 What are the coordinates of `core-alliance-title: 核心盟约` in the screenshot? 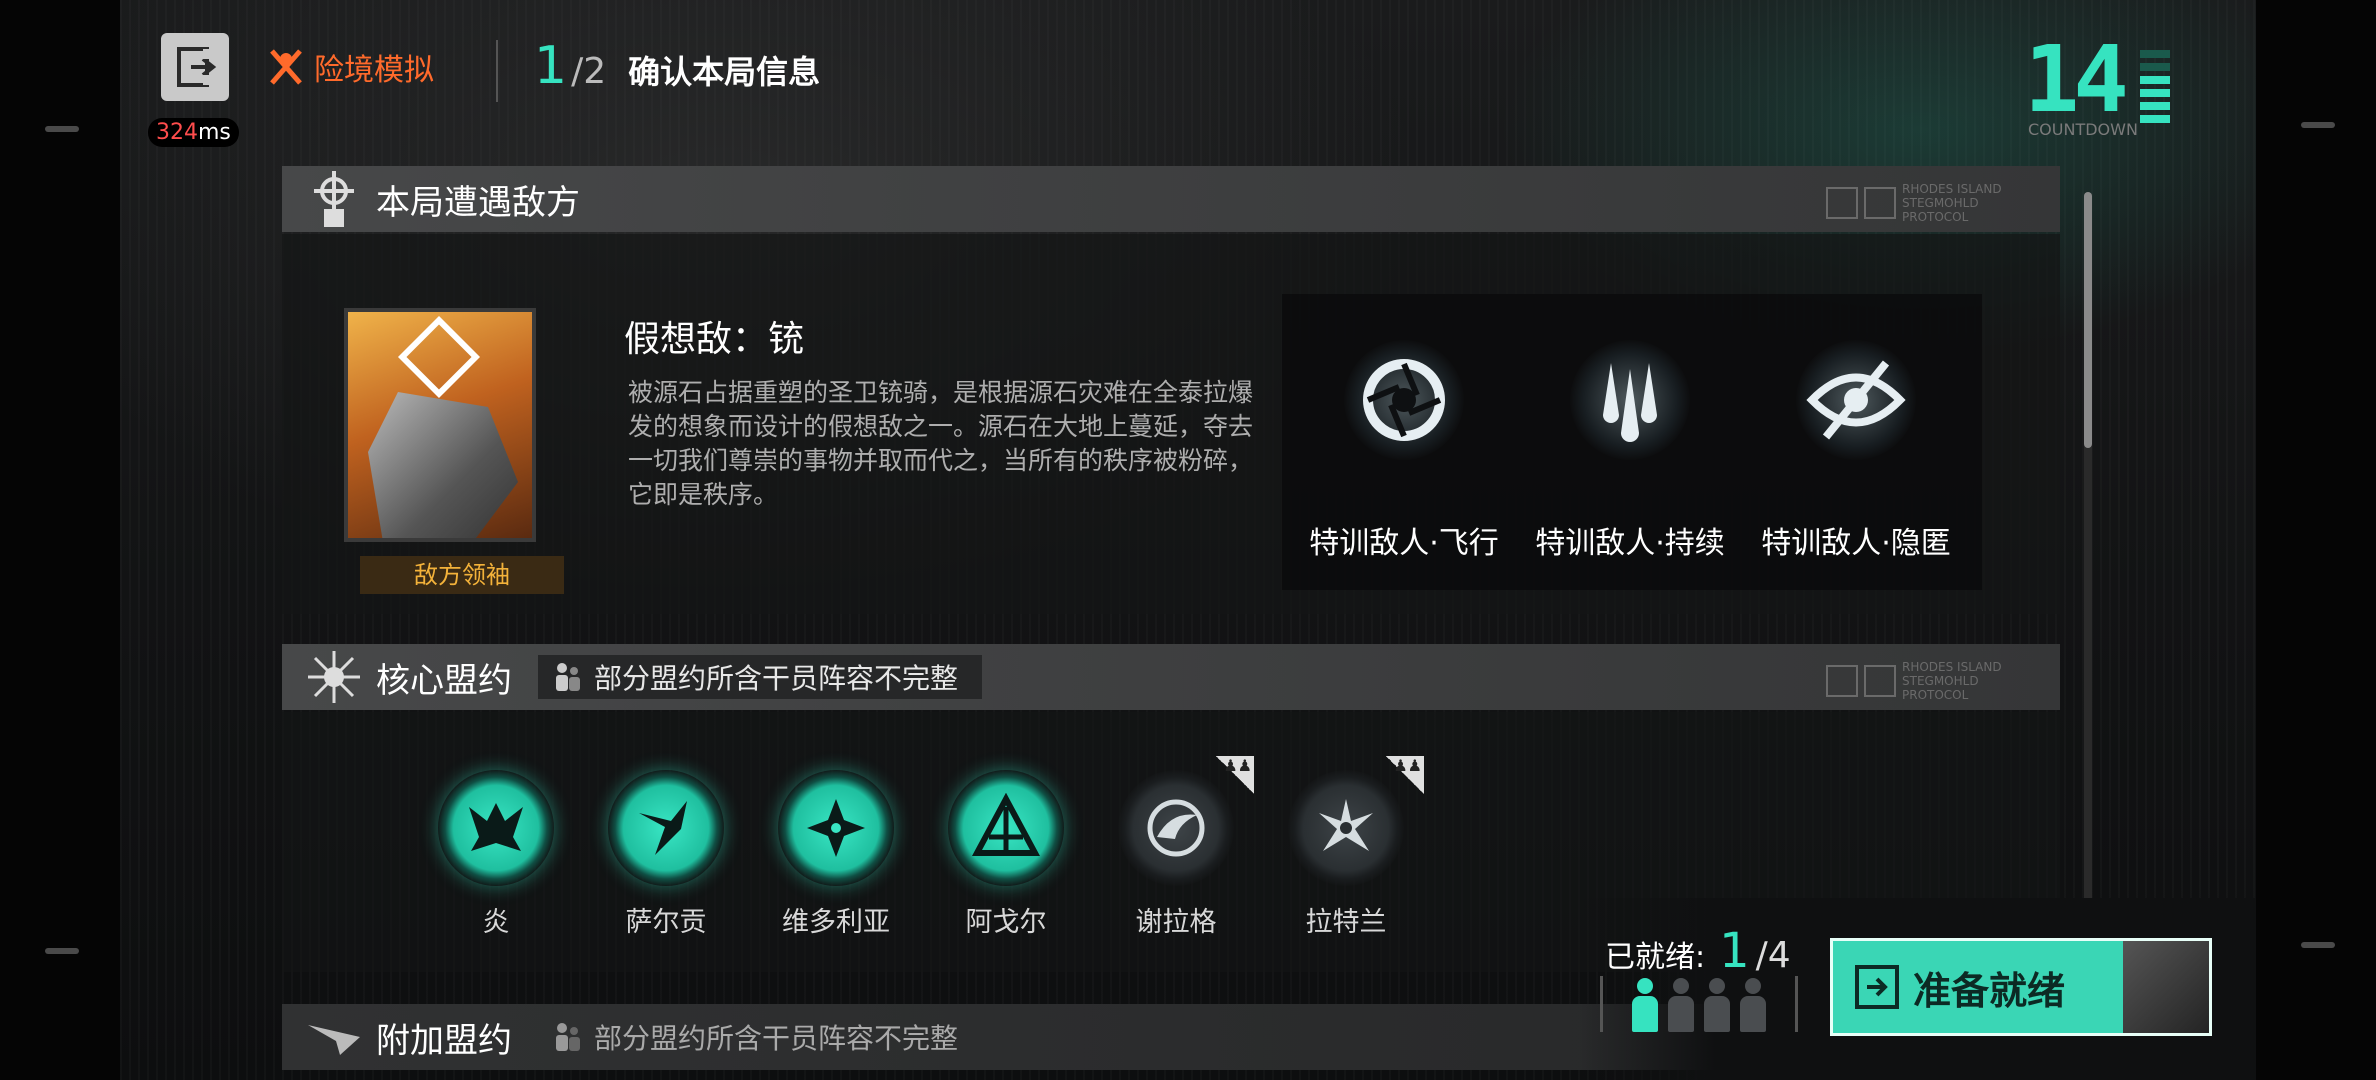 It's located at (444, 680).